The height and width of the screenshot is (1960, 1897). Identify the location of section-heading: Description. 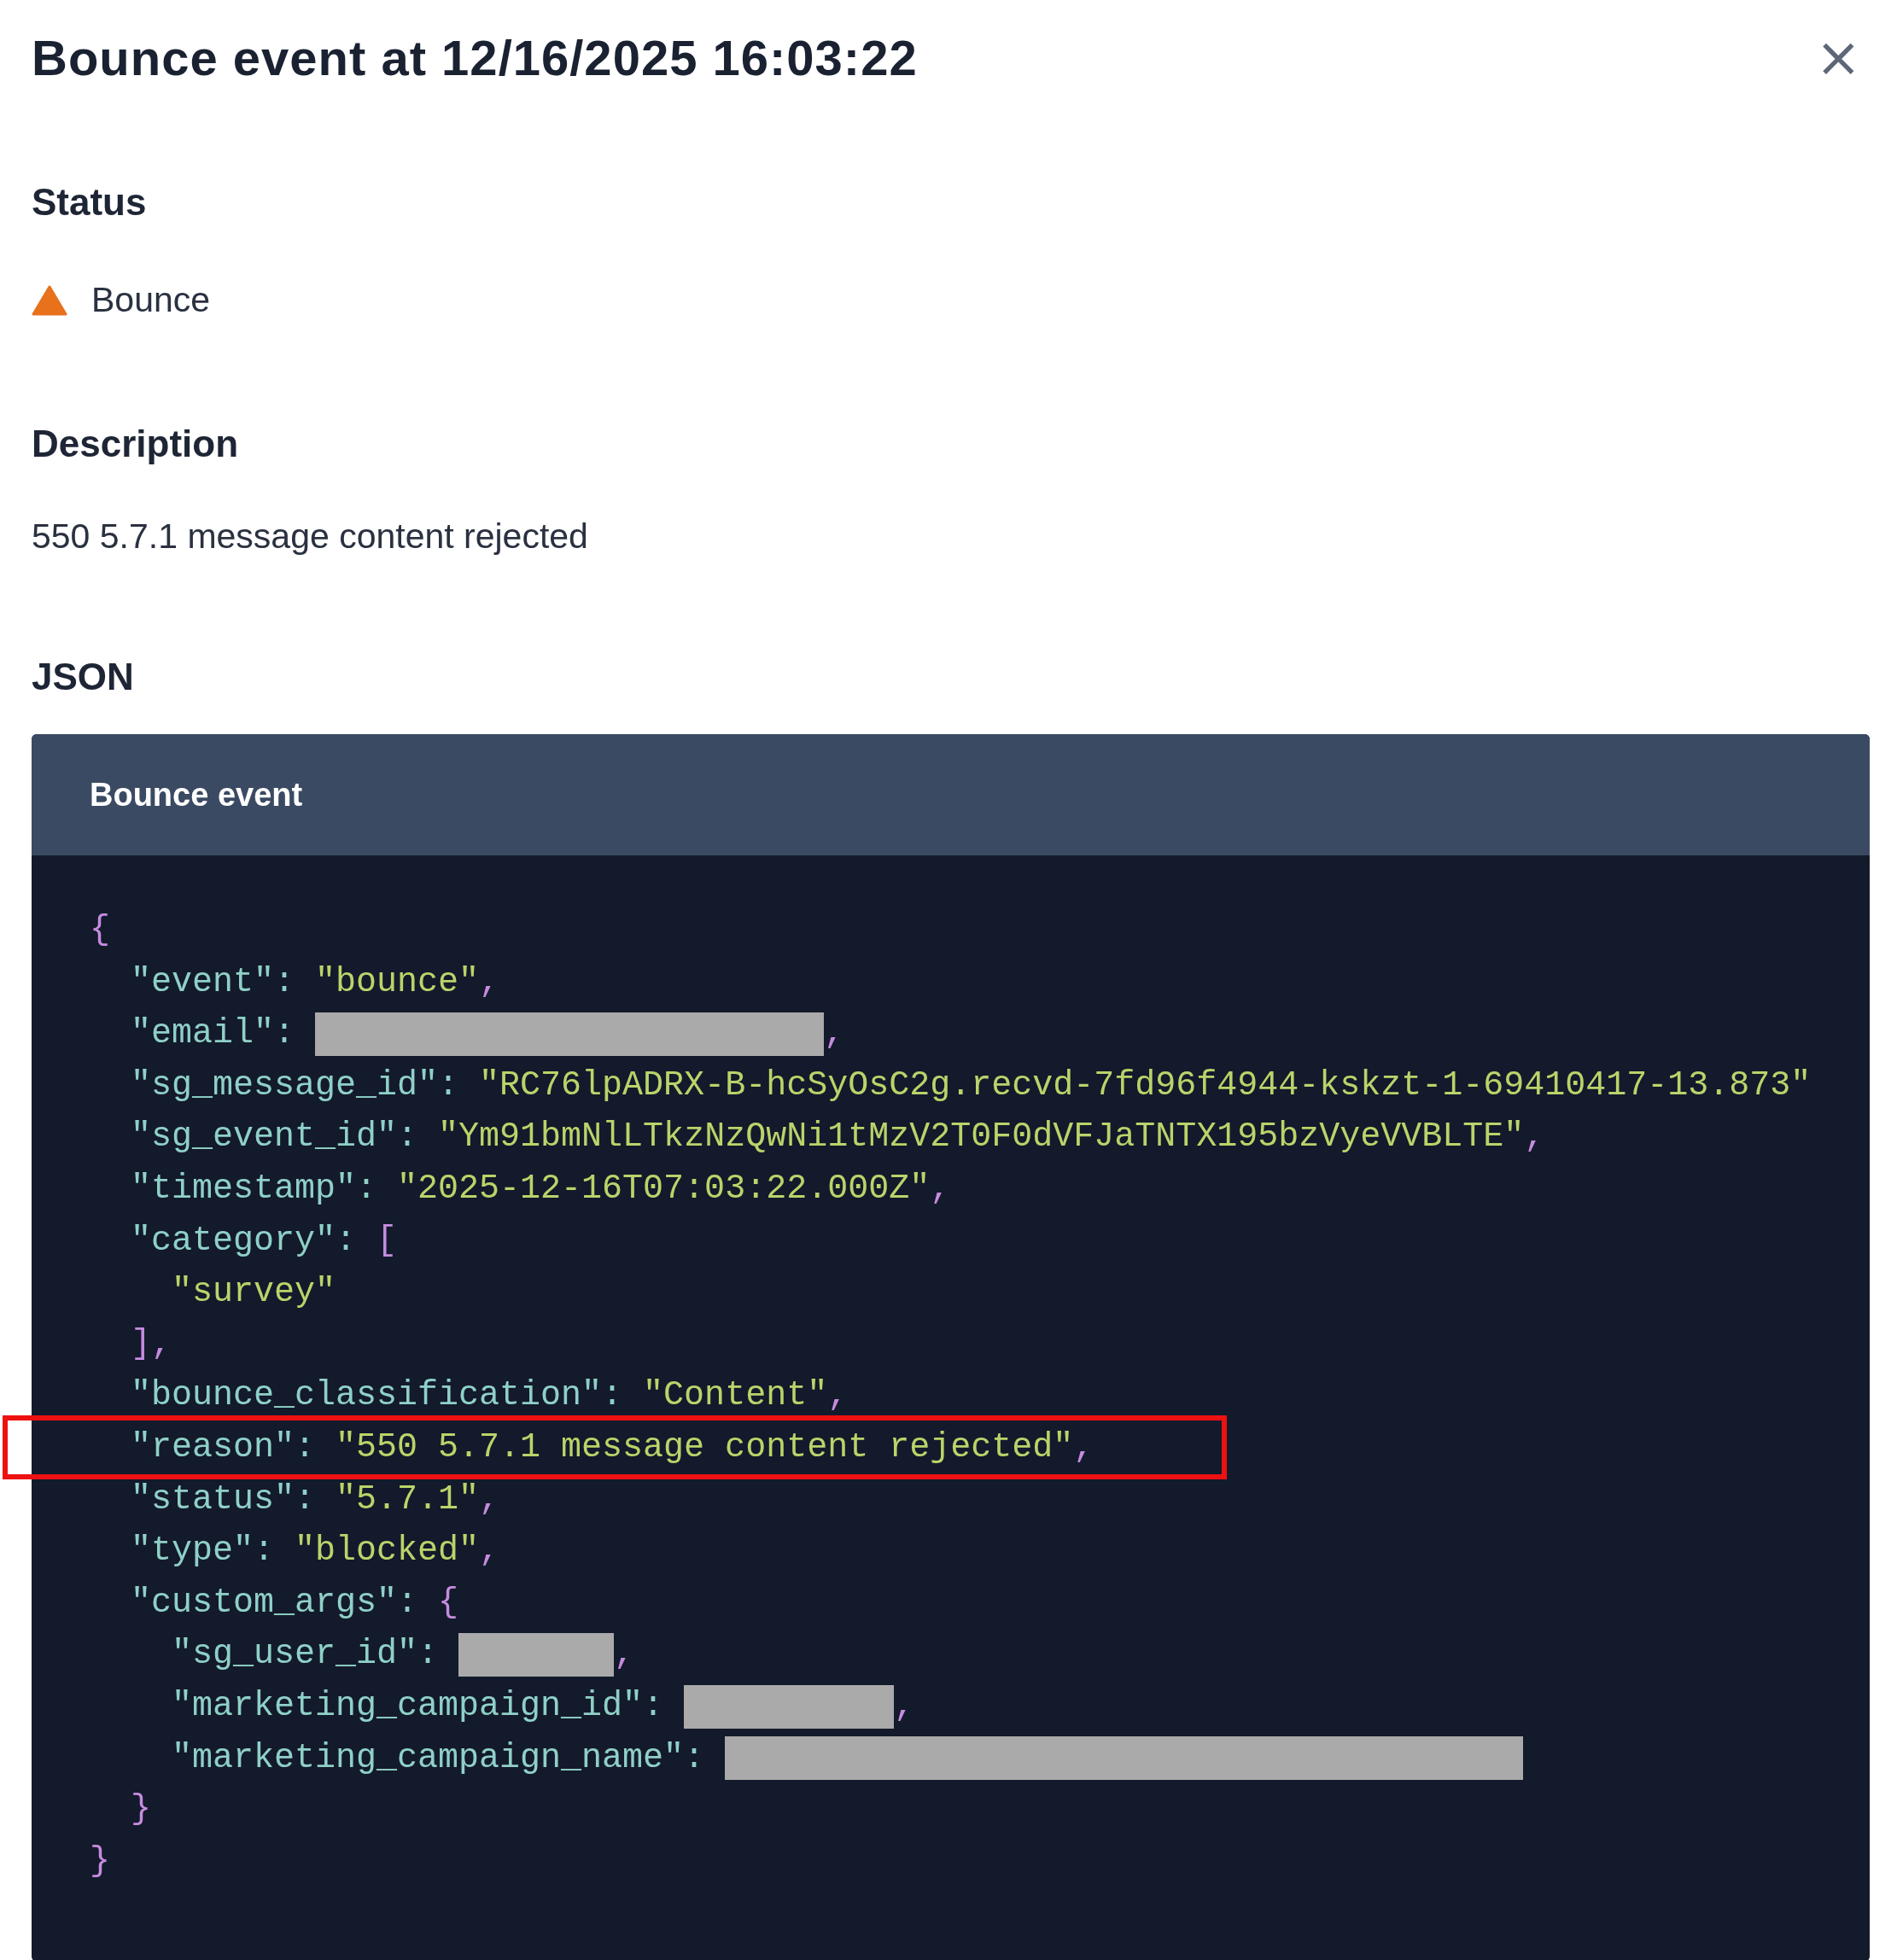
(136, 444).